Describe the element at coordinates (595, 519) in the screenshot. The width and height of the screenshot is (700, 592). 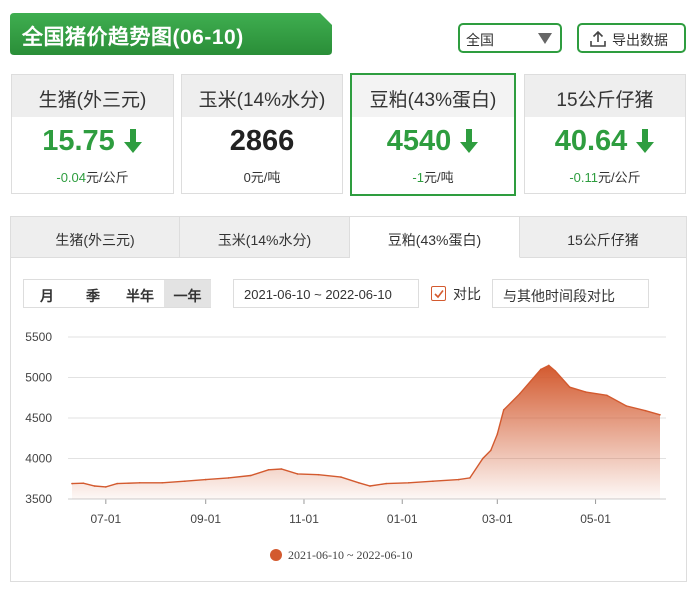
I see `x-tick-label: 05-01` at that location.